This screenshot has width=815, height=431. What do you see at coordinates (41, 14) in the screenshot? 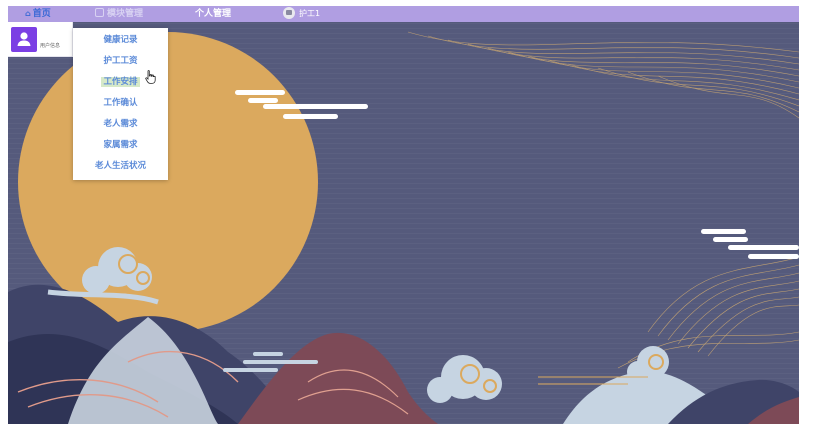
I see `nav-home-label: 首页` at bounding box center [41, 14].